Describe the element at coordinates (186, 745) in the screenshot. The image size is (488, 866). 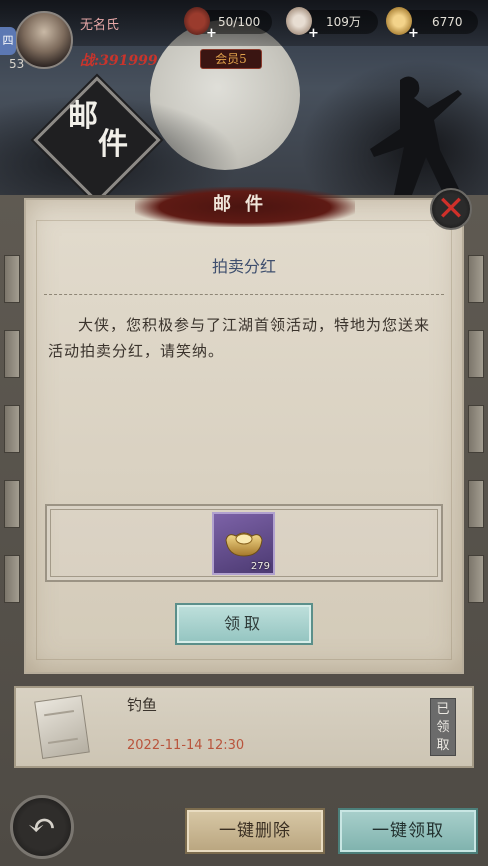
I see `mail-list-item-date: 2022-11-14 12:30` at that location.